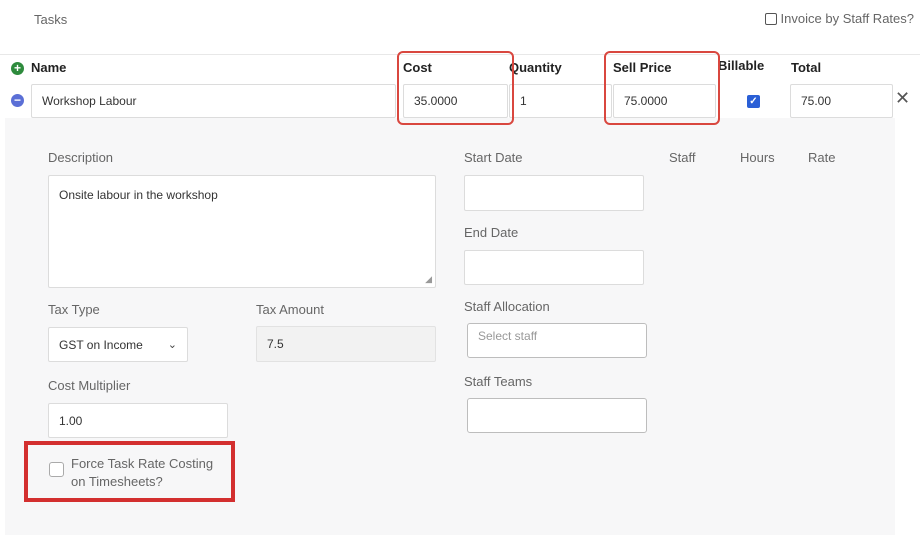  Describe the element at coordinates (346, 344) in the screenshot. I see `tax-amount-field: 7.5` at that location.